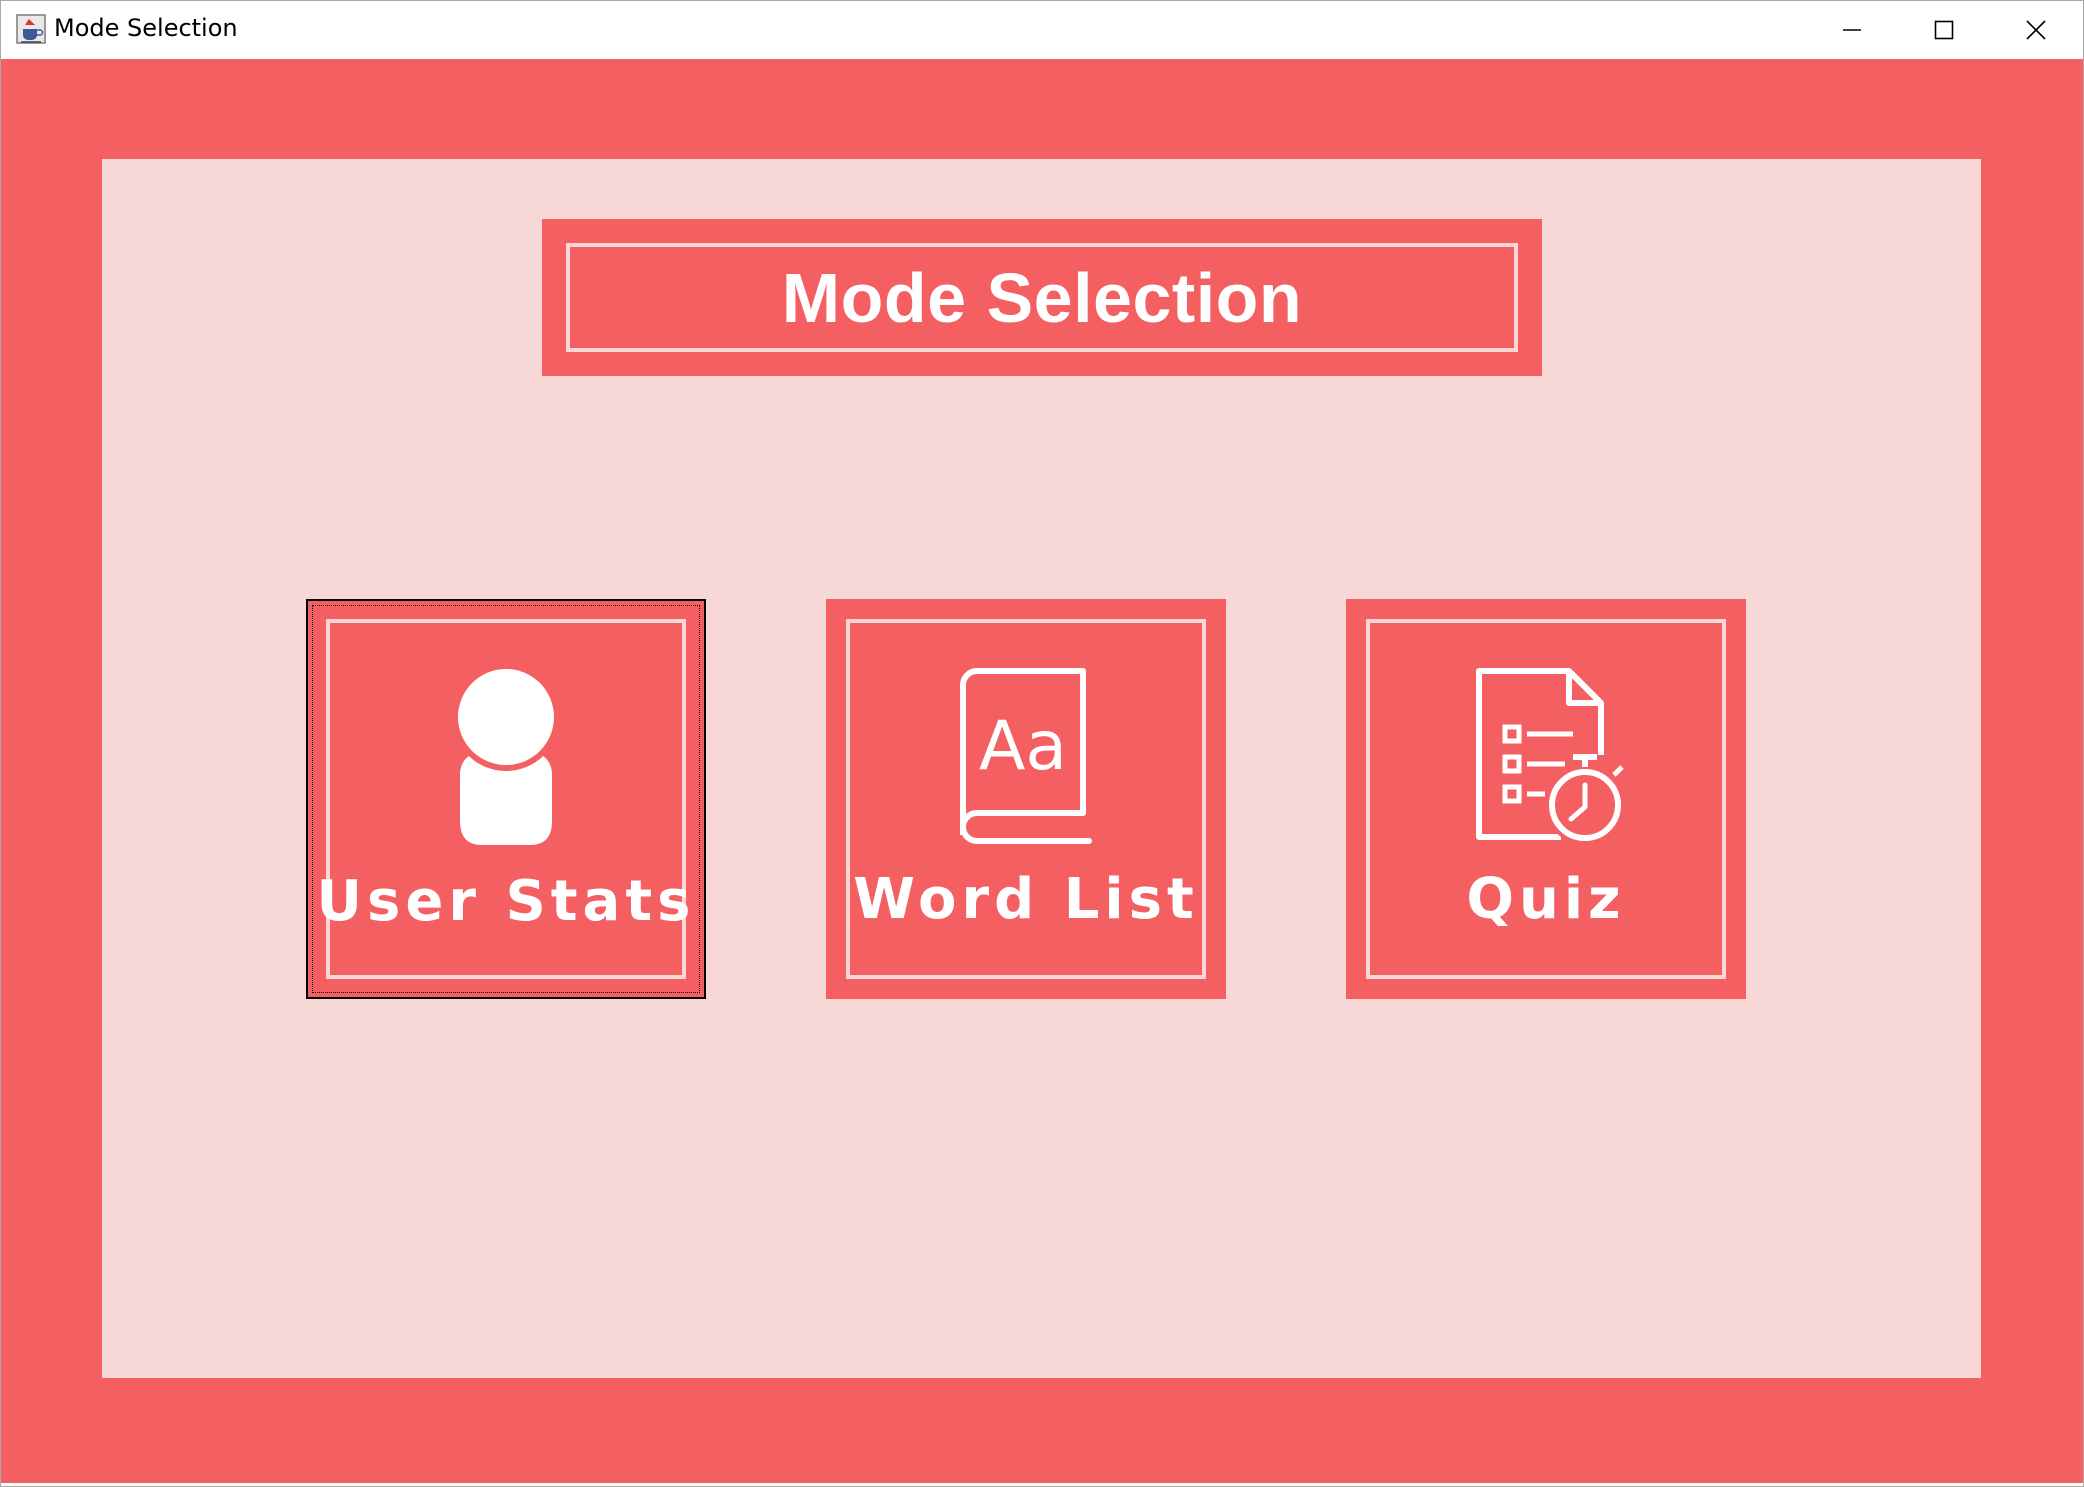 The height and width of the screenshot is (1487, 2084). What do you see at coordinates (1026, 899) in the screenshot?
I see `word-list-label: Word List` at bounding box center [1026, 899].